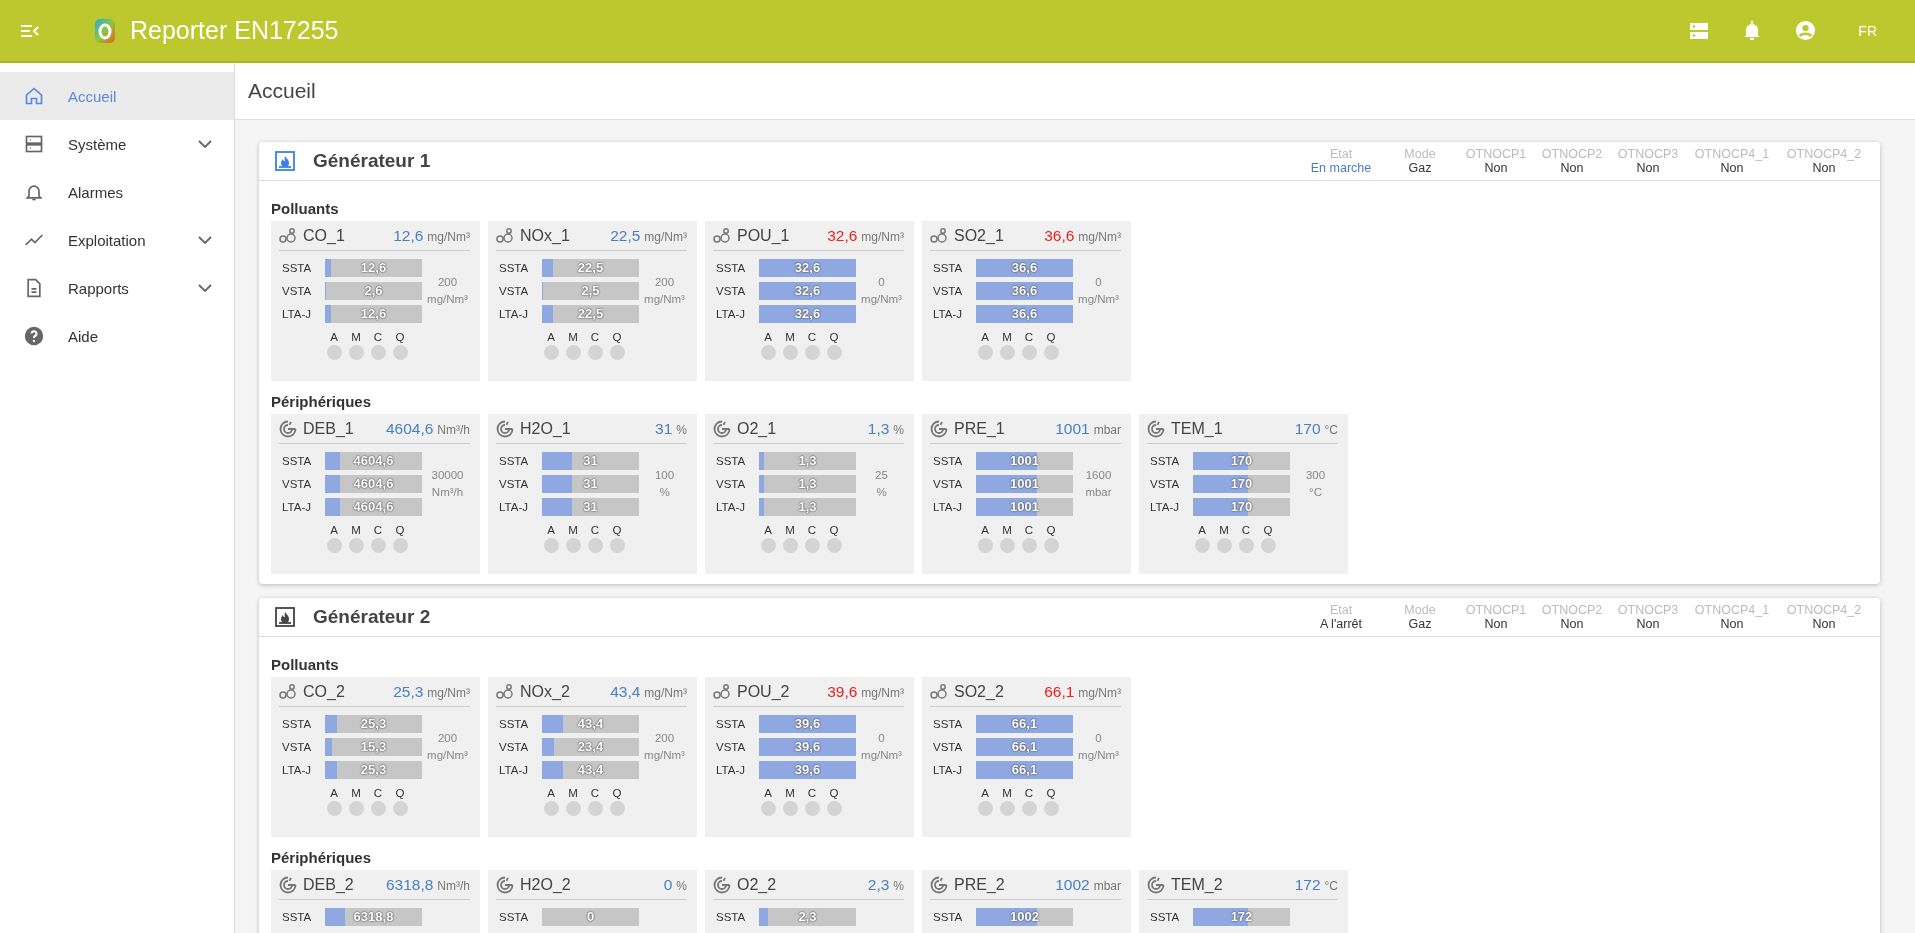  What do you see at coordinates (1098, 475) in the screenshot?
I see `limit-value: 1600` at bounding box center [1098, 475].